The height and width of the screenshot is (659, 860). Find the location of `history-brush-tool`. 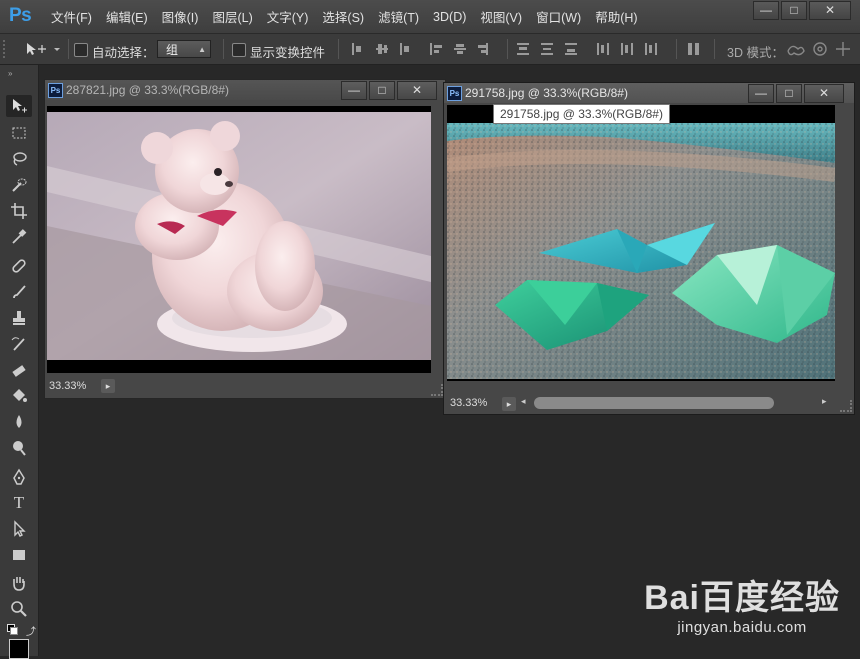

history-brush-tool is located at coordinates (19, 344).